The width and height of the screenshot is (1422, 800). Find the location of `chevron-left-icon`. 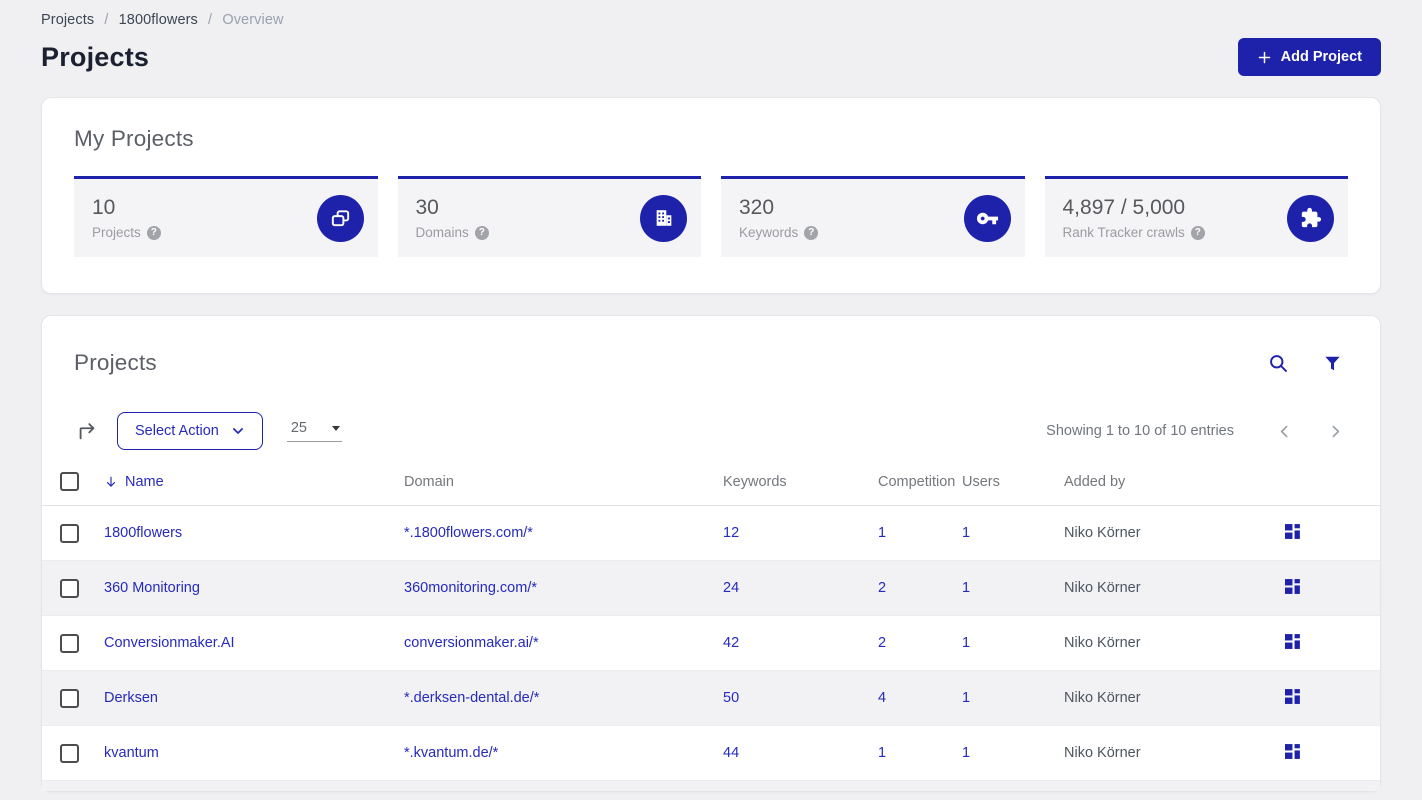

chevron-left-icon is located at coordinates (1284, 431).